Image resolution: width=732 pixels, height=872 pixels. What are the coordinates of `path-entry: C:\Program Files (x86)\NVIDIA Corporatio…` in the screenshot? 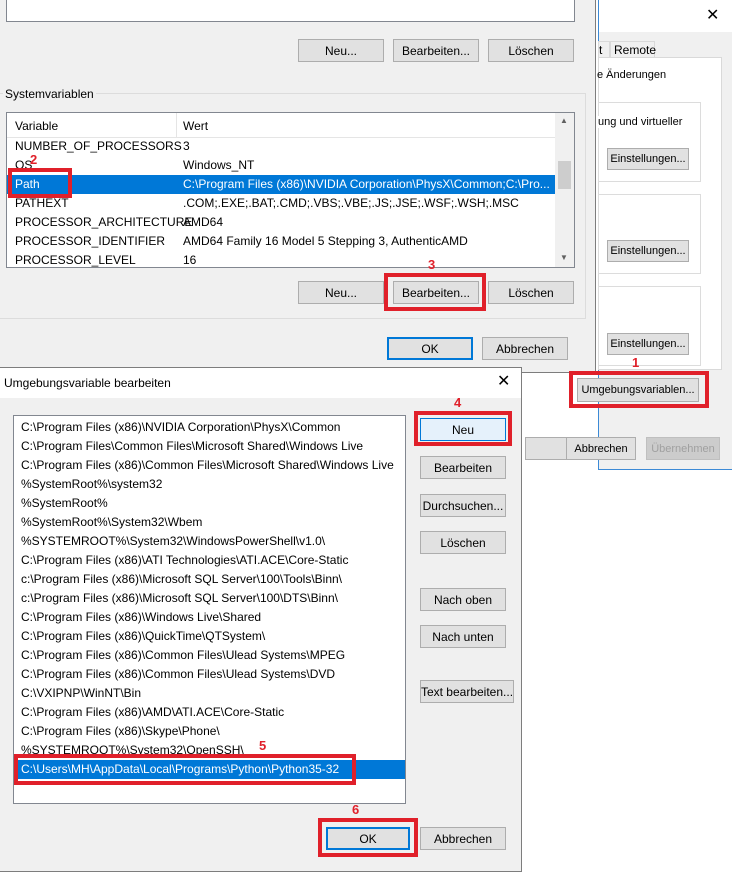 It's located at (209, 427).